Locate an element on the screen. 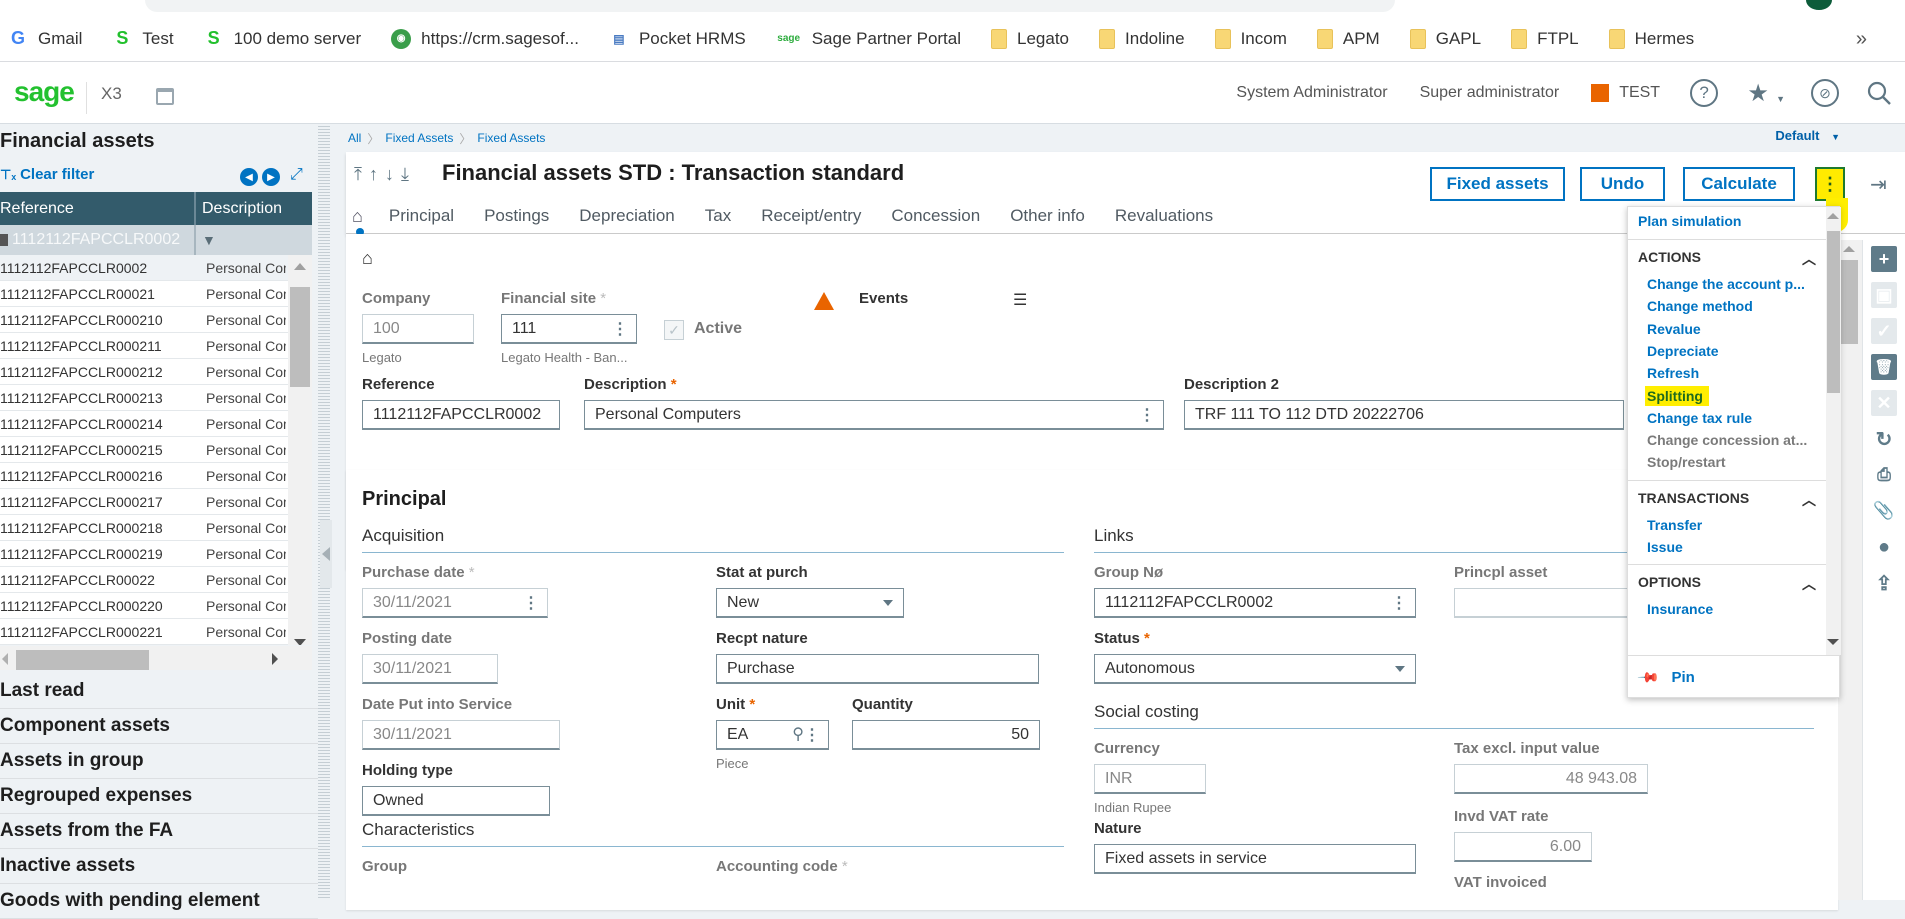  print-icon: ⎙ is located at coordinates (1884, 475).